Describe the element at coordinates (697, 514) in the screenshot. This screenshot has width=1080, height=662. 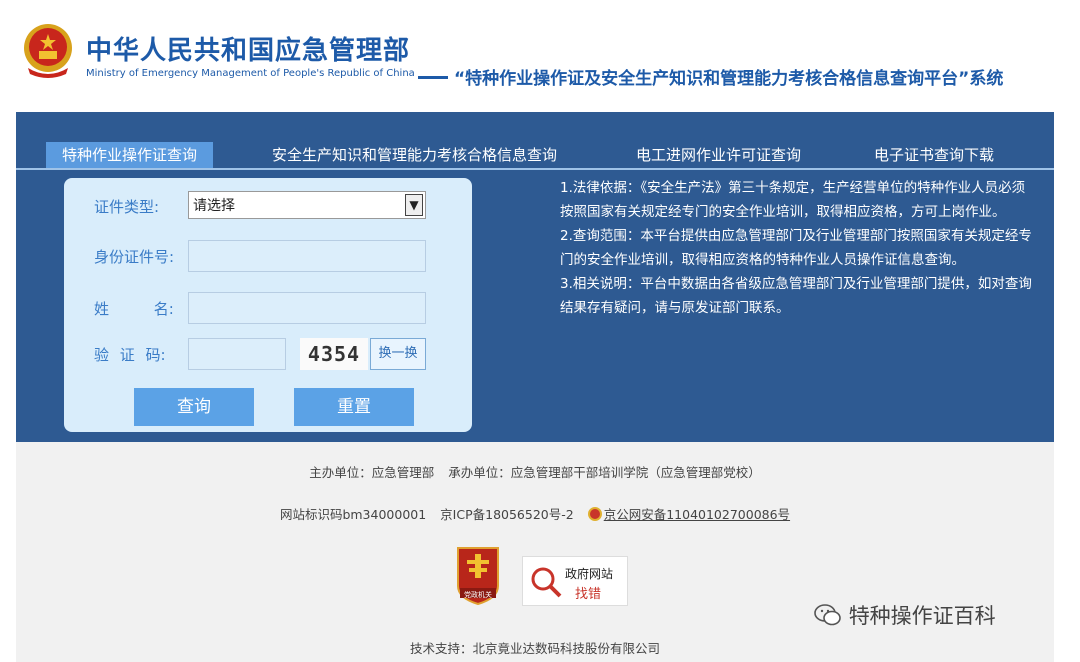
I see `police-record-link: 京公网安备11040102700086号` at that location.